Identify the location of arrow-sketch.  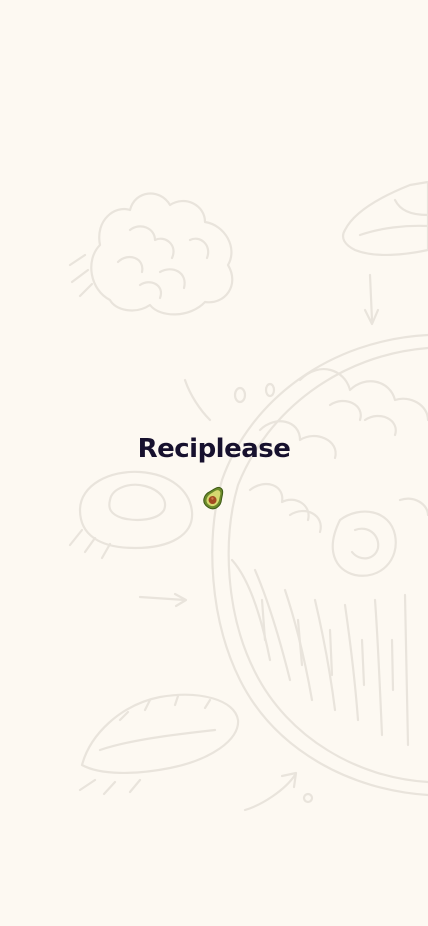
(278, 791).